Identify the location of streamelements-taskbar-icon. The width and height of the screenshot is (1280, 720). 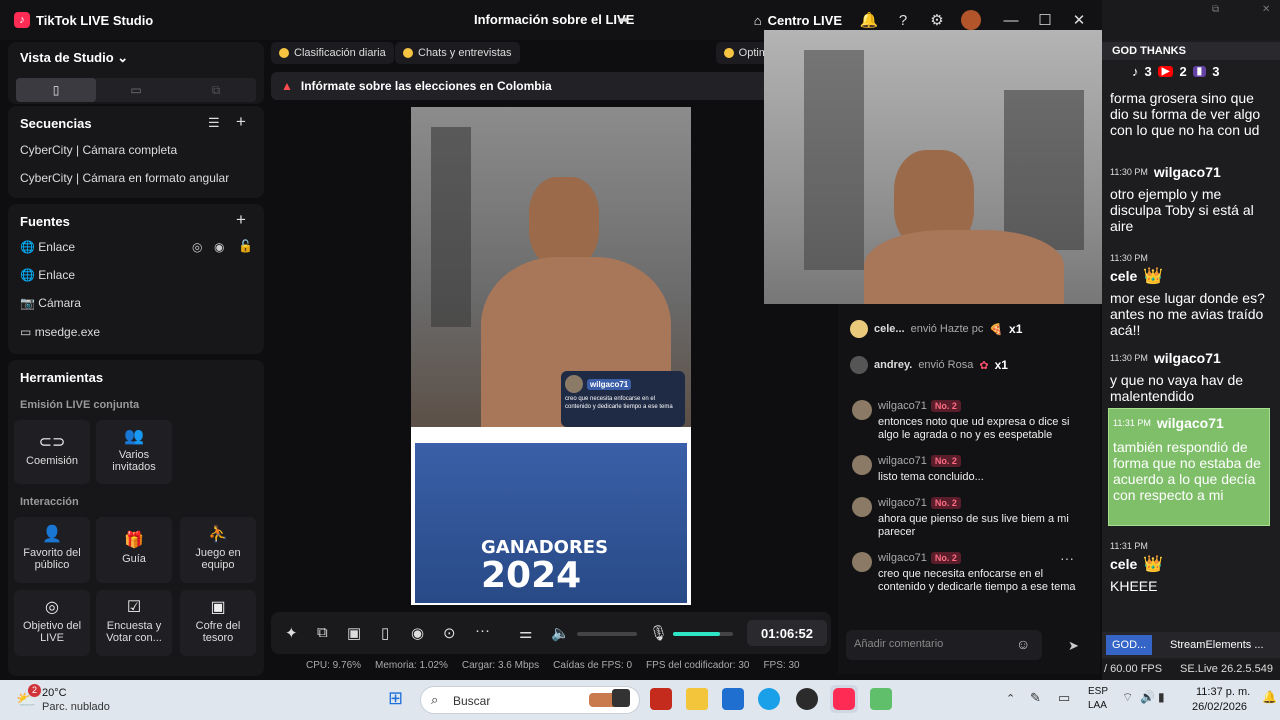
(881, 699).